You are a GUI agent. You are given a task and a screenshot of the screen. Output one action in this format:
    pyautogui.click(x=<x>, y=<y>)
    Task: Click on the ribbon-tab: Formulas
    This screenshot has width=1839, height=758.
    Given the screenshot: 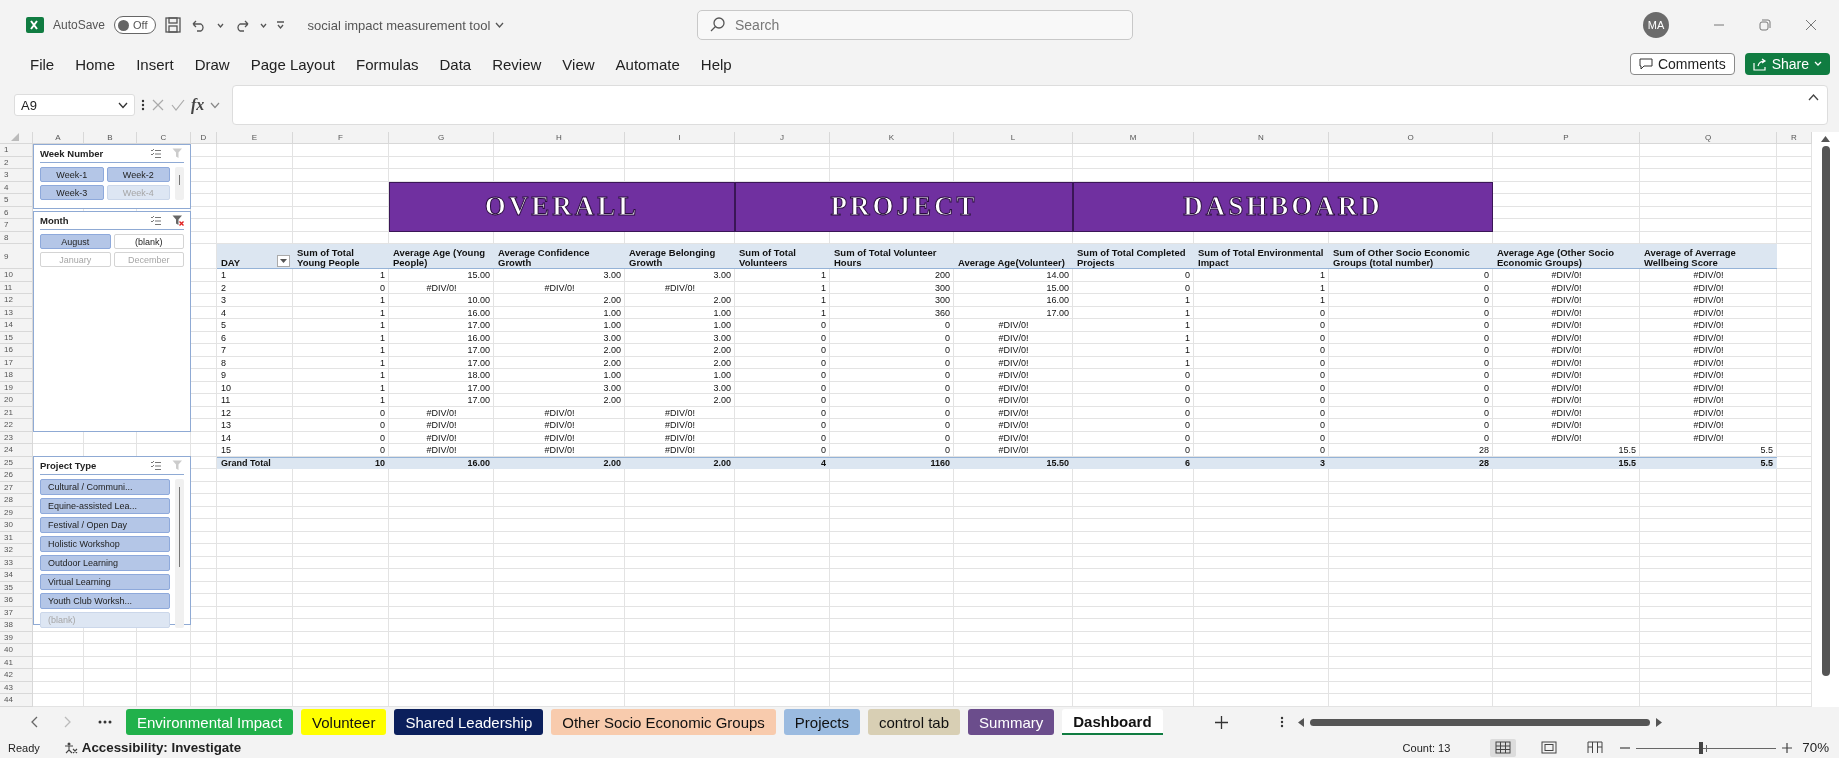 What is the action you would take?
    pyautogui.click(x=387, y=64)
    